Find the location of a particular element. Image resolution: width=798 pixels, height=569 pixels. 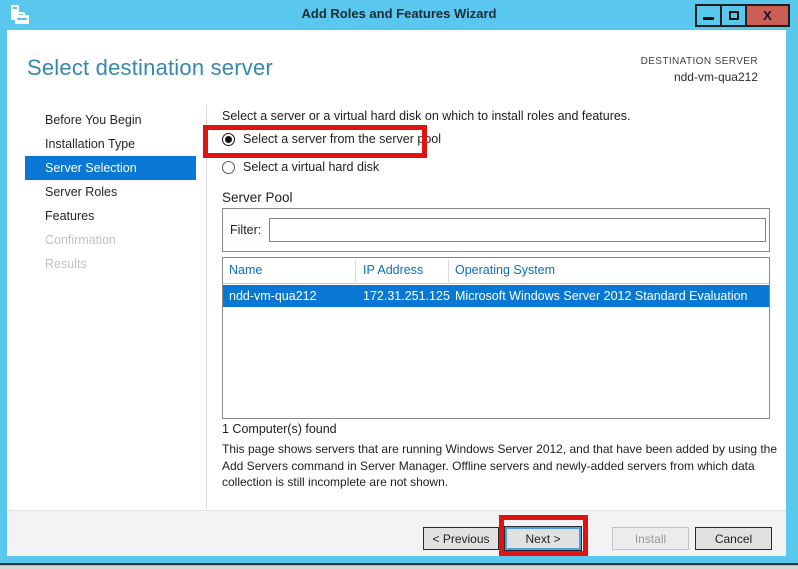

previous-button: < Previous is located at coordinates (461, 538).